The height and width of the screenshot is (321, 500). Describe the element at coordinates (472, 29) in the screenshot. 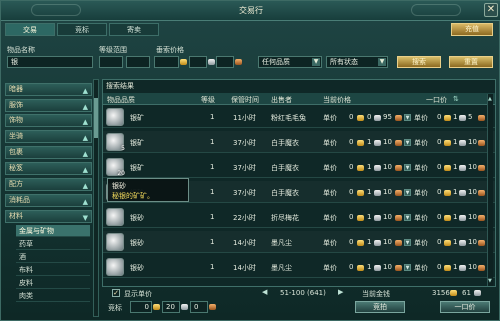

I see `recharge-button: 充值` at that location.